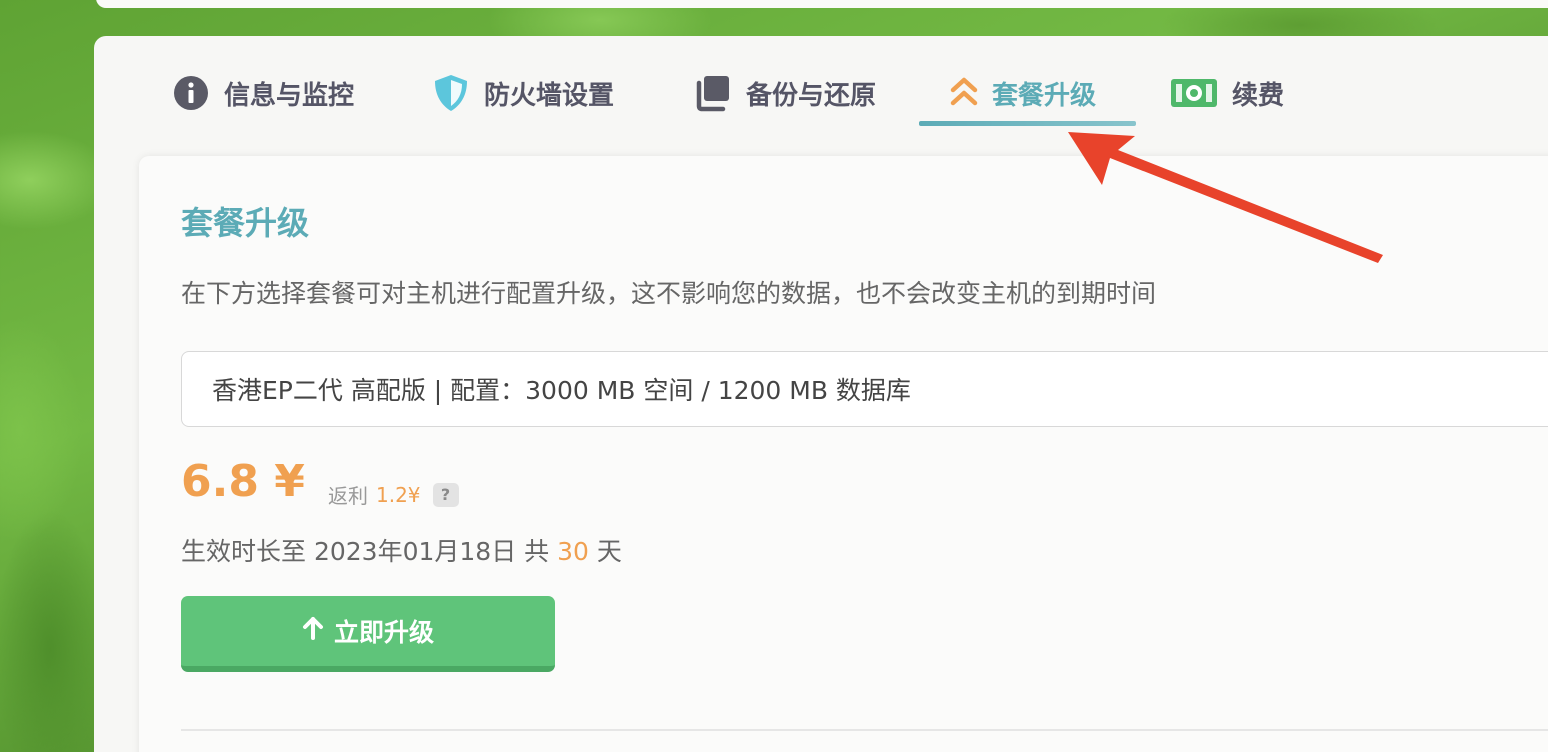 The height and width of the screenshot is (752, 1548). I want to click on rebate-info: 返利 1.2¥ ?, so click(393, 494).